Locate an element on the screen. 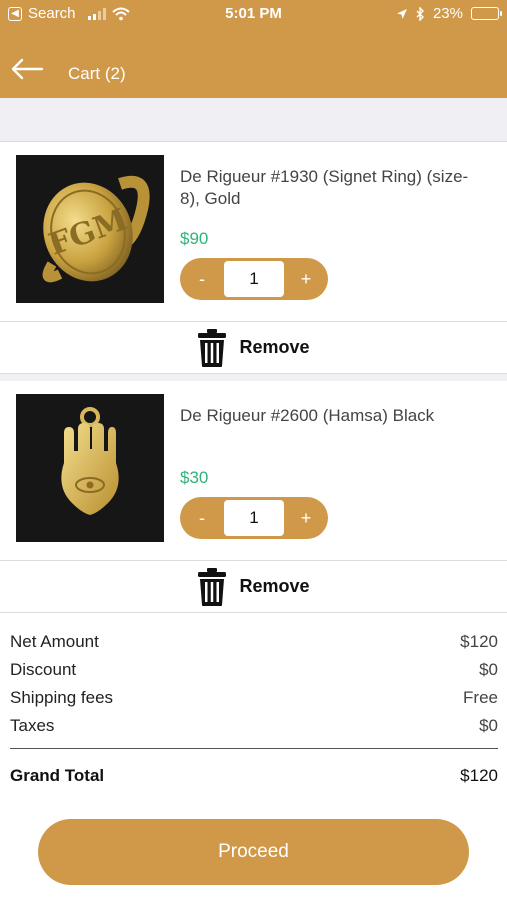 The image size is (507, 900). hamsa-pendant-image is located at coordinates (90, 461).